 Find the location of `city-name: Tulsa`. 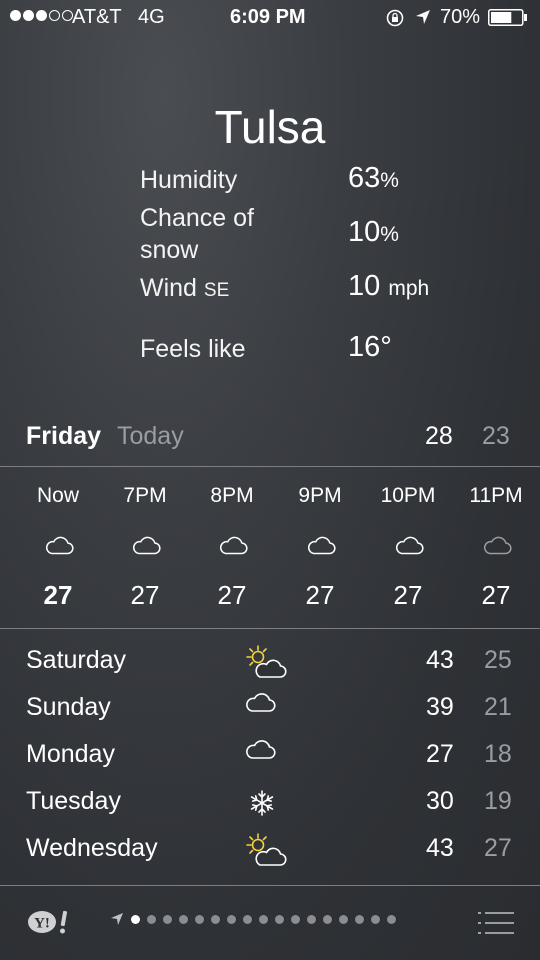

city-name: Tulsa is located at coordinates (270, 127).